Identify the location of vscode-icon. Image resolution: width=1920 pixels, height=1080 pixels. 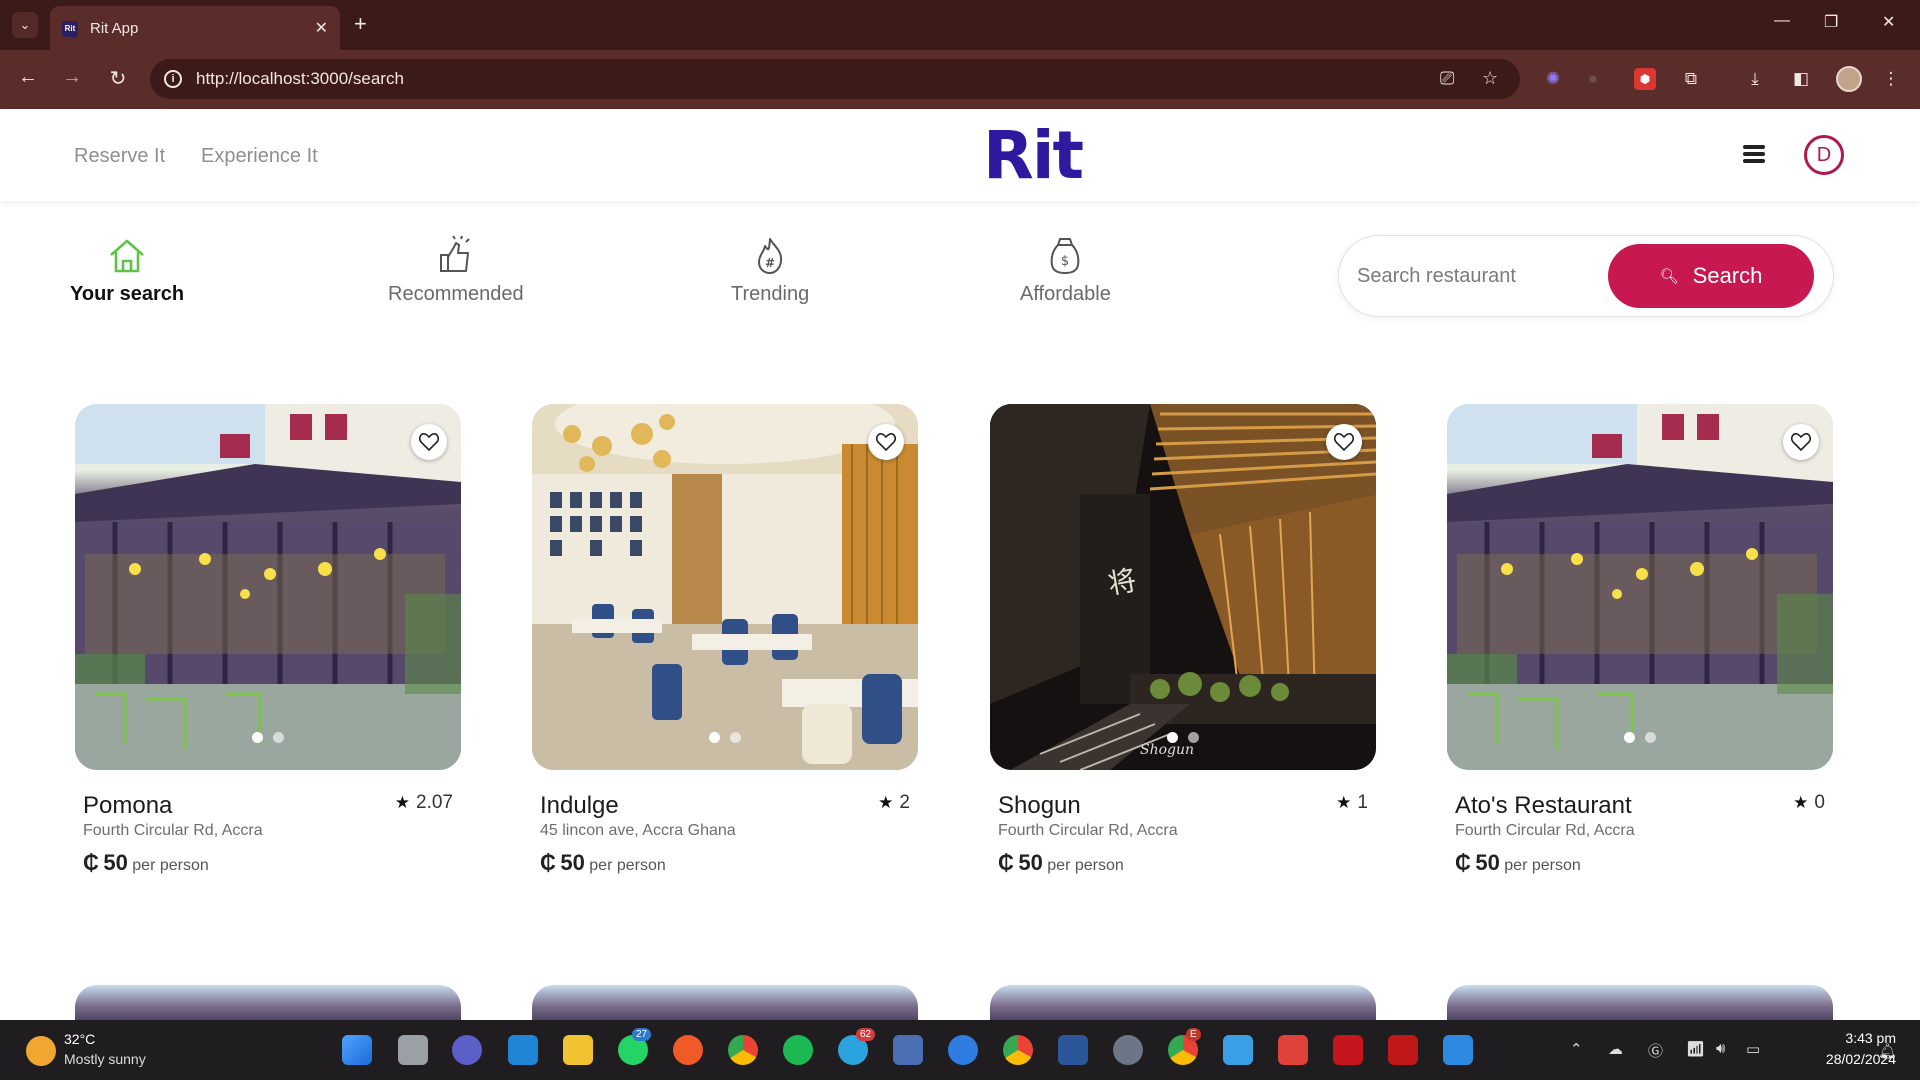
(523, 1050).